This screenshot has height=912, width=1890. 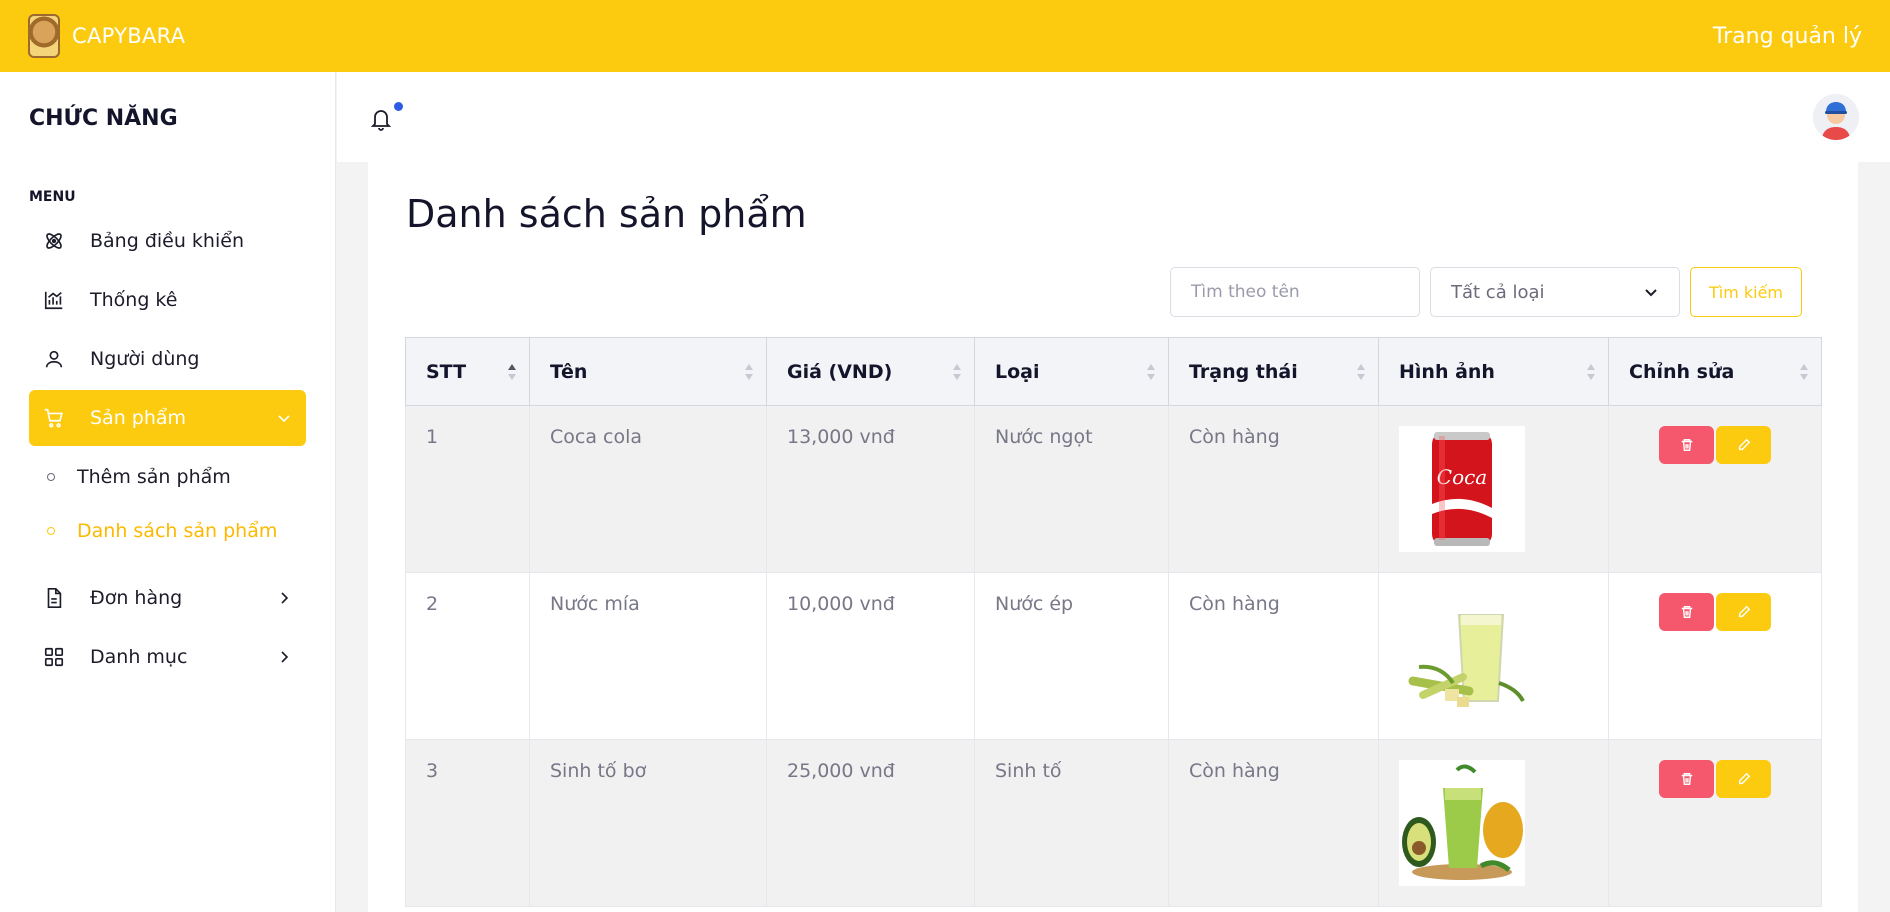 I want to click on content-header, so click(x=1113, y=117).